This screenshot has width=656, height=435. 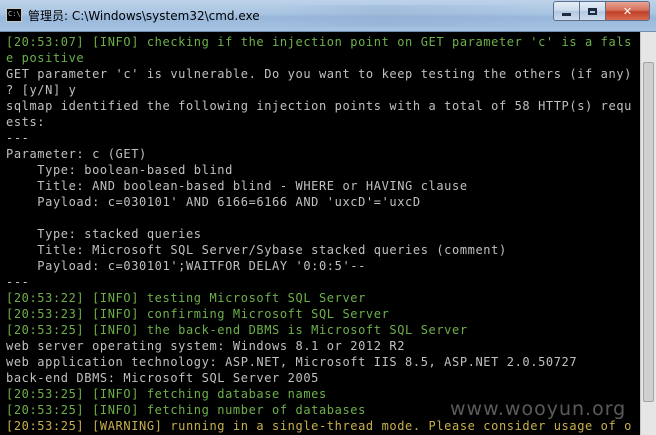 What do you see at coordinates (410, 16) in the screenshot?
I see `title-bar-glass` at bounding box center [410, 16].